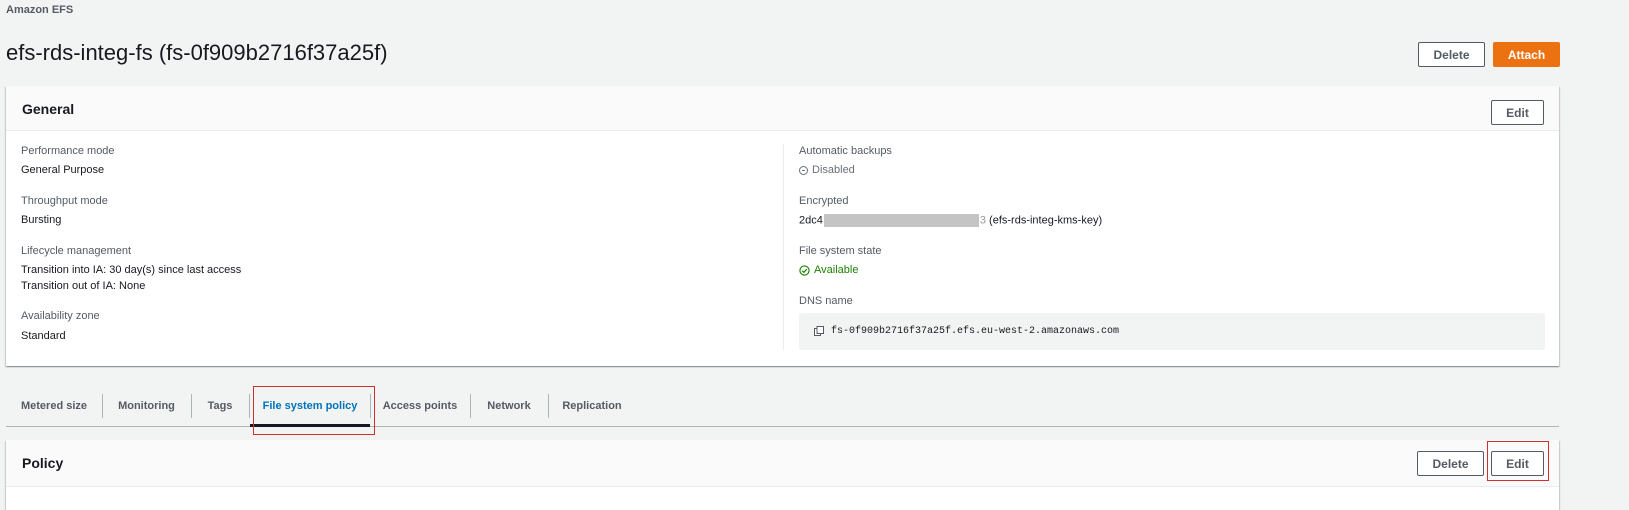 The height and width of the screenshot is (510, 1629). What do you see at coordinates (146, 406) in the screenshot?
I see `tab-monitoring: Monitoring` at bounding box center [146, 406].